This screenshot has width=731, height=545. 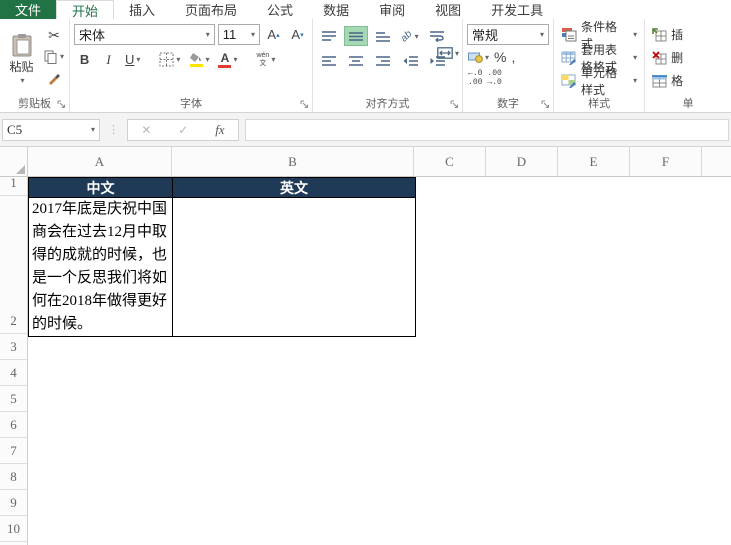 I want to click on number-dialog-launcher-icon, so click(x=545, y=104).